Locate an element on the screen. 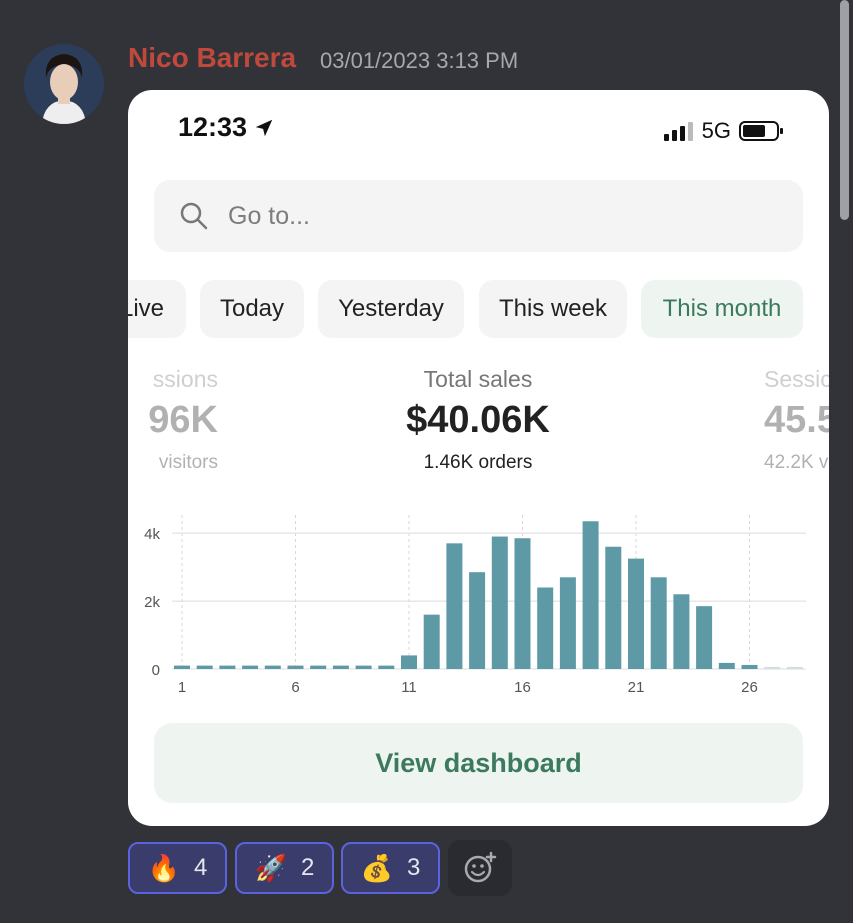 The height and width of the screenshot is (923, 853). reaction-fire: 🔥 4 is located at coordinates (177, 868).